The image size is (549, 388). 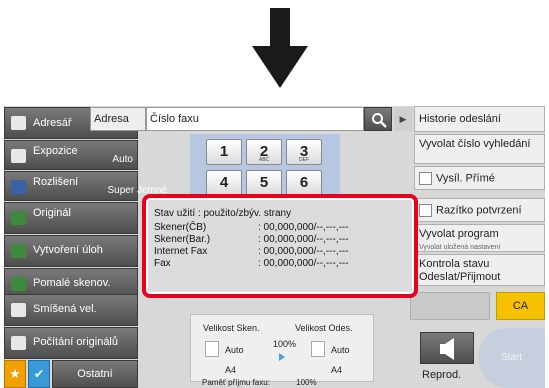 I want to click on key-6: 6, so click(x=304, y=183).